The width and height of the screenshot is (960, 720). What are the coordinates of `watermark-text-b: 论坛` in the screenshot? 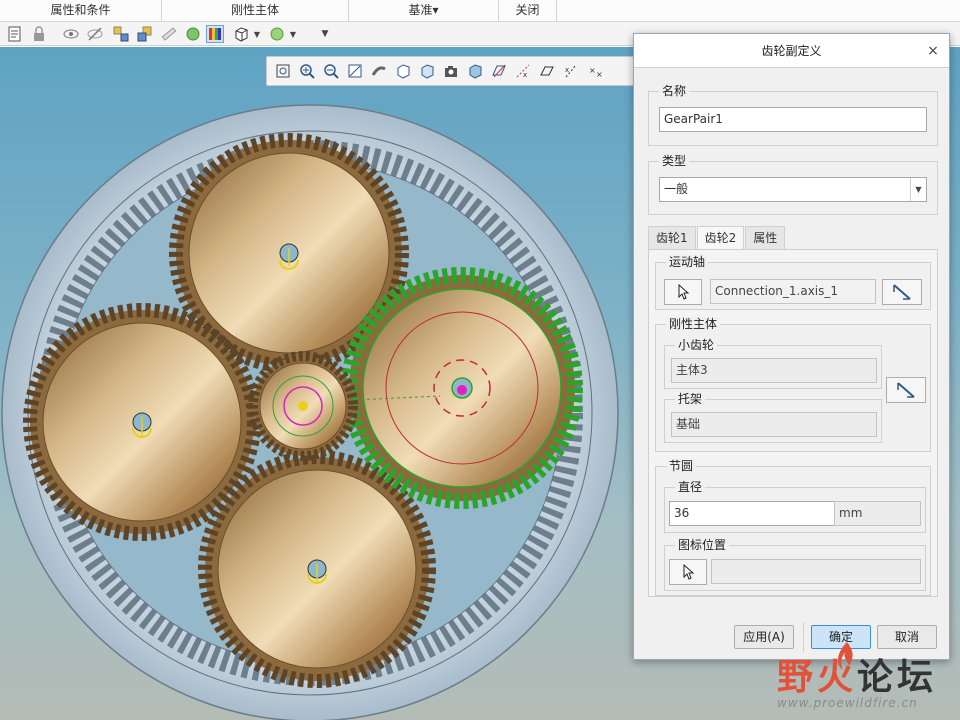 It's located at (897, 677).